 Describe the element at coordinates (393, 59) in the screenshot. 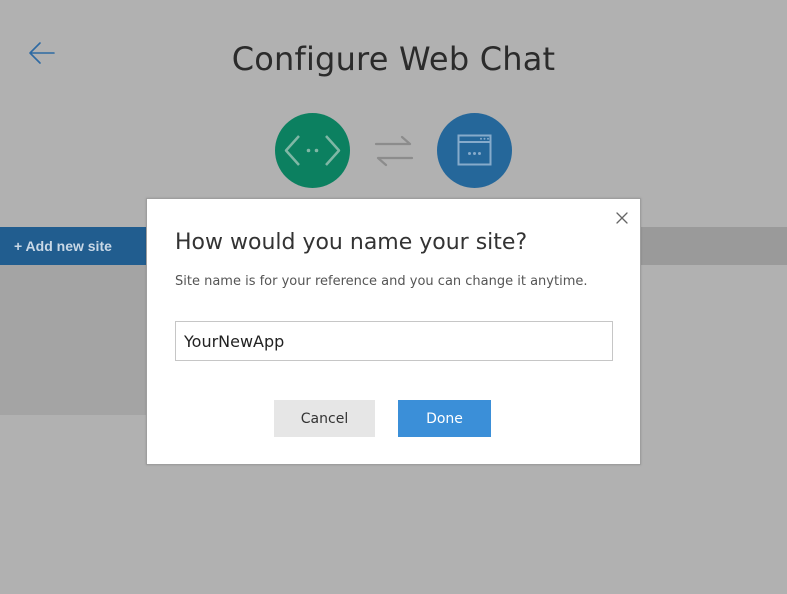

I see `page-title: Configure Web Chat` at that location.